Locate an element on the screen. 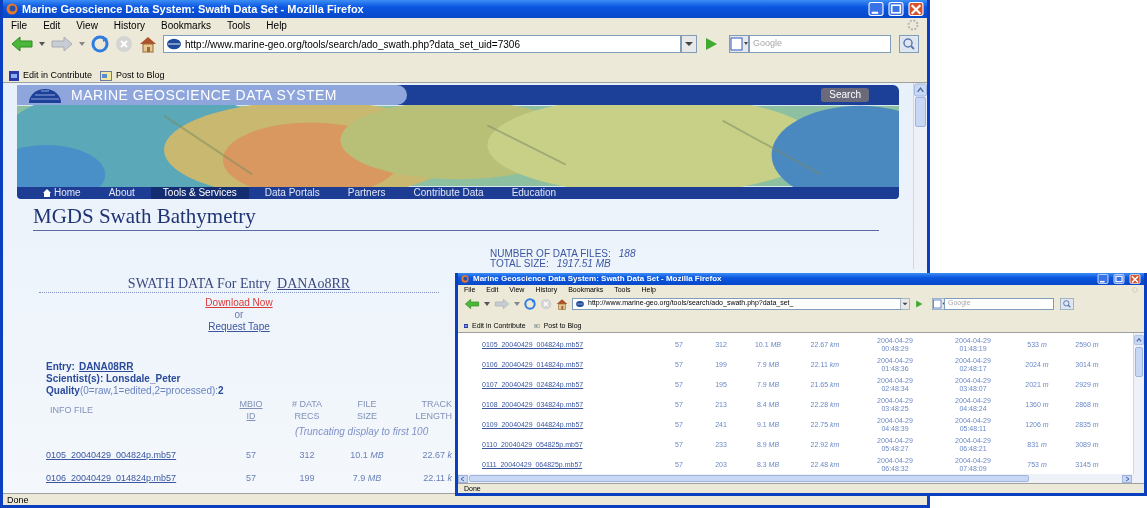 Image resolution: width=1147 pixels, height=508 pixels. status-text: Done is located at coordinates (18, 499).